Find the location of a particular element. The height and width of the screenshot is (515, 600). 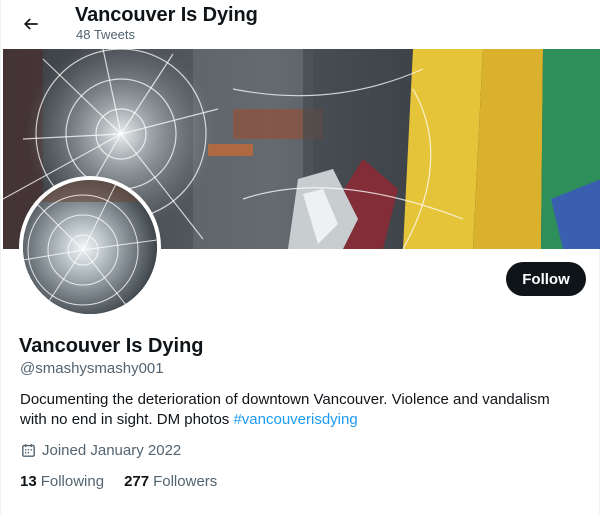

profile-header: Vancouver Is Dying 48 Tweets is located at coordinates (300, 24).